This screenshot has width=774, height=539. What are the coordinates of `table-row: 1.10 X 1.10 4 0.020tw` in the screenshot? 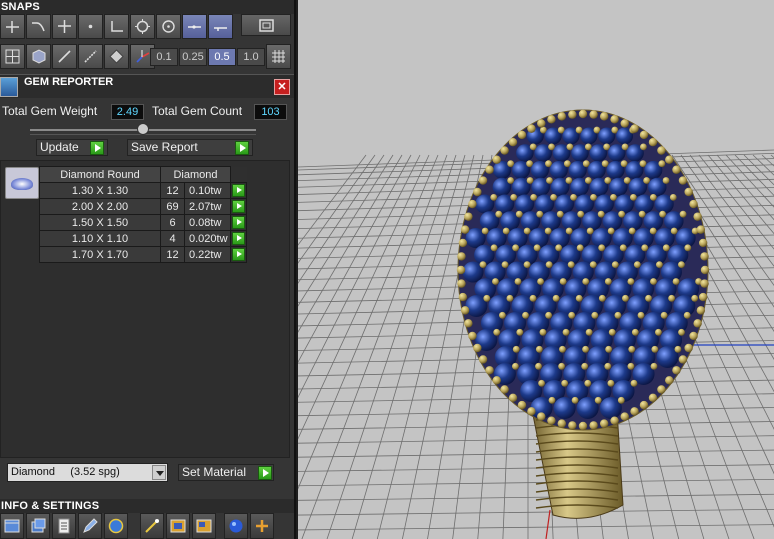 It's located at (143, 238).